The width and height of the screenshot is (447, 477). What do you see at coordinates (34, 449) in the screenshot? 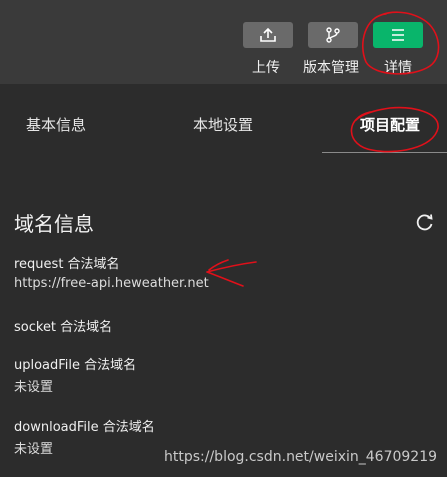
I see `downloadfile-domain-value: 未设置` at bounding box center [34, 449].